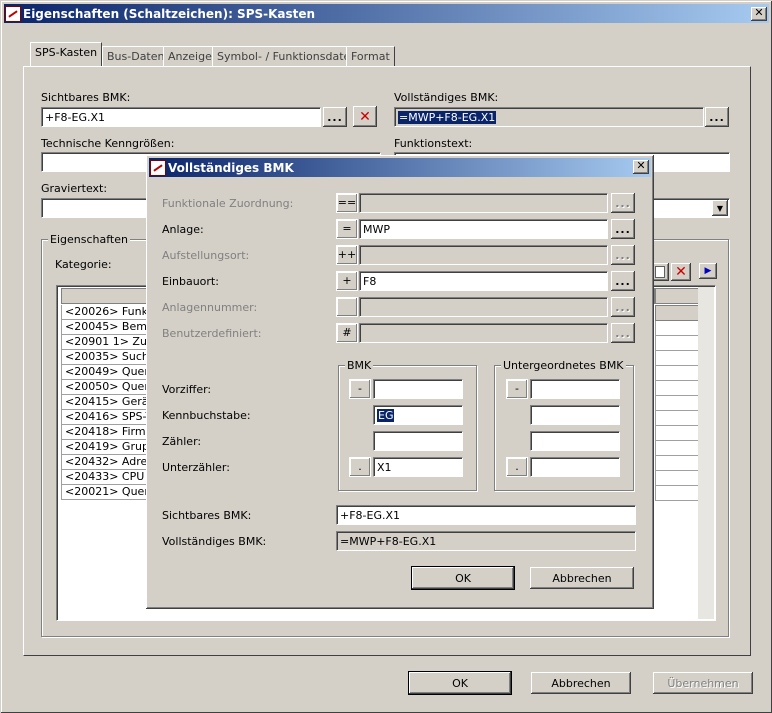  Describe the element at coordinates (347, 203) in the screenshot. I see `dialog-row-prefix: ==` at that location.